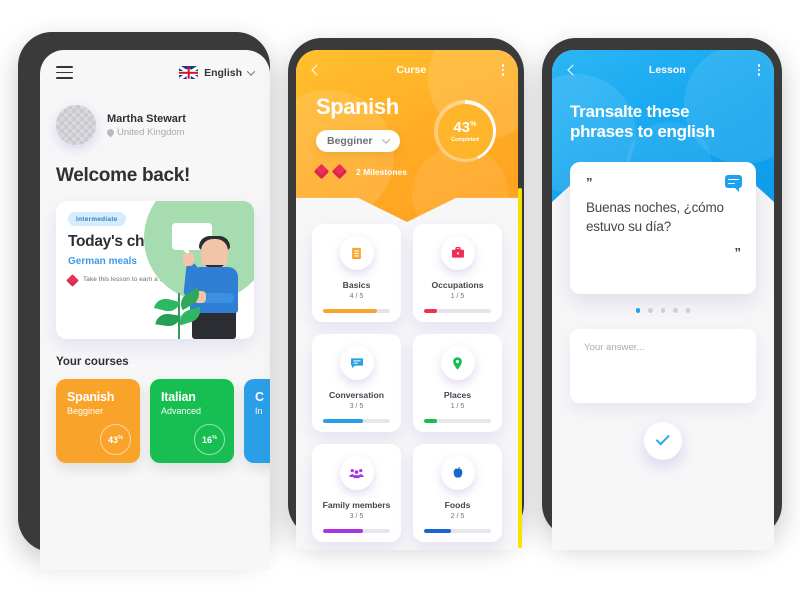 The image size is (800, 600). I want to click on course-name: Spanish, so click(91, 397).